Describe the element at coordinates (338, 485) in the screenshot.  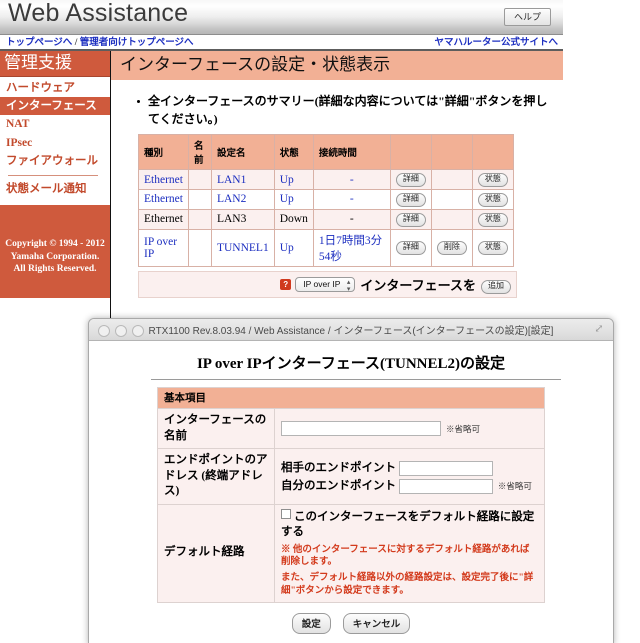
I see `local-endpoint-label: 自分のエンドポイント` at that location.